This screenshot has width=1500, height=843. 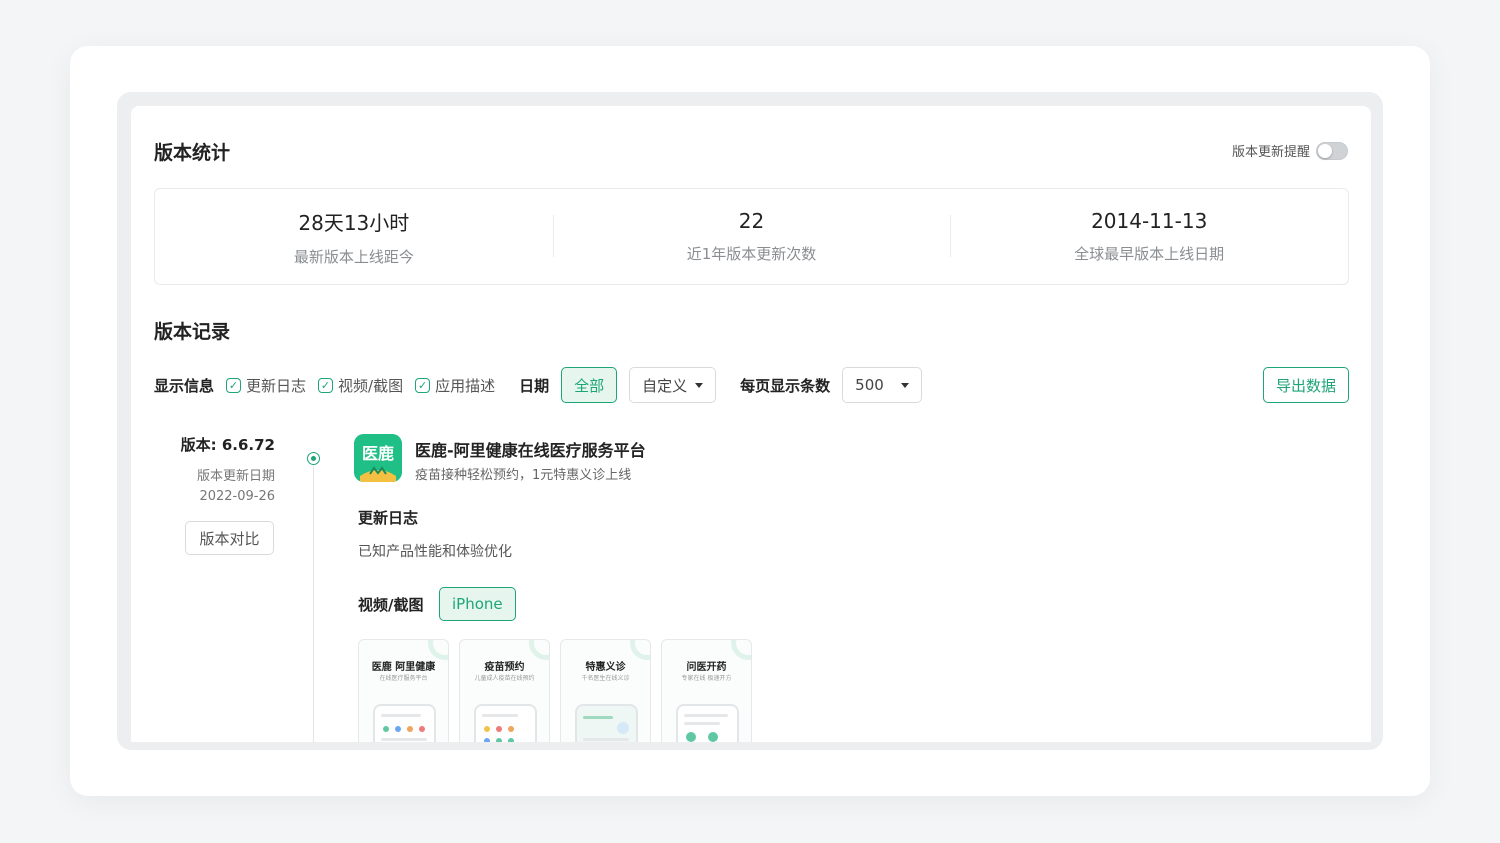 I want to click on checkbox-update-log: ✓ 更新日志, so click(x=266, y=385).